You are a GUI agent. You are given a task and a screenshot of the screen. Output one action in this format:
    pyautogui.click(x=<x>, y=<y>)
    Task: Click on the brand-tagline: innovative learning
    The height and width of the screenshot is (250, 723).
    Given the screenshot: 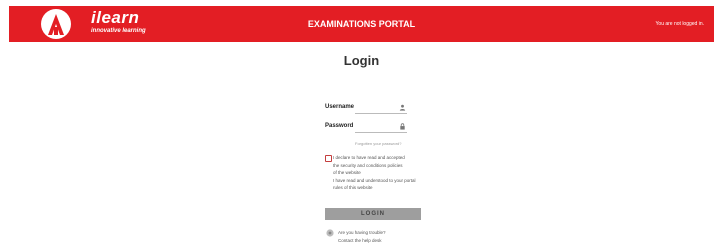 What is the action you would take?
    pyautogui.click(x=118, y=31)
    